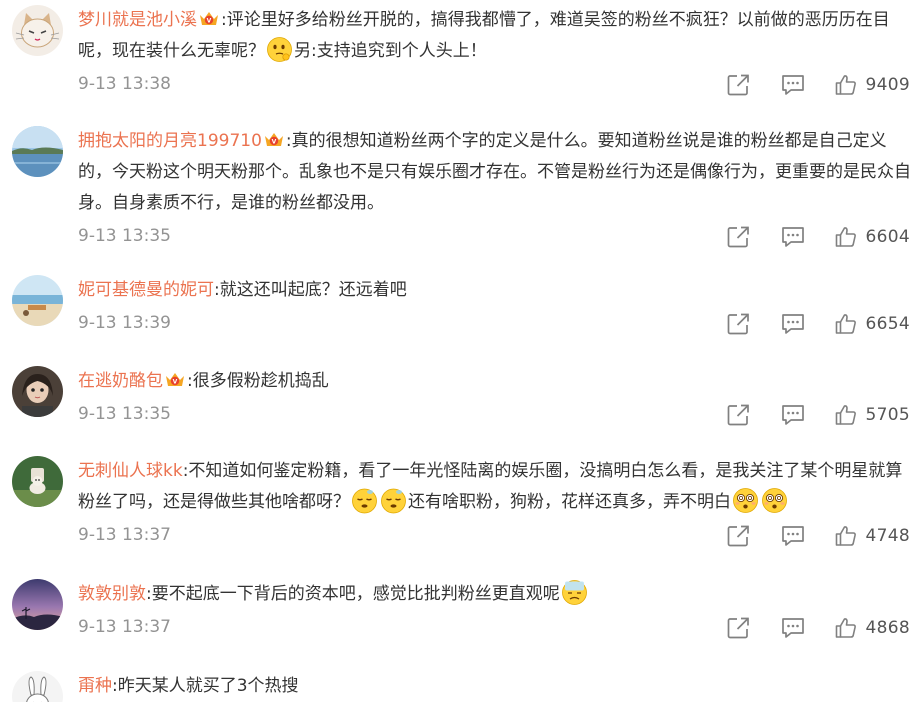 The width and height of the screenshot is (921, 702). I want to click on comment-content: :要不起底一下背后的资本吧，感觉比批判粉丝更直观呢, so click(367, 592).